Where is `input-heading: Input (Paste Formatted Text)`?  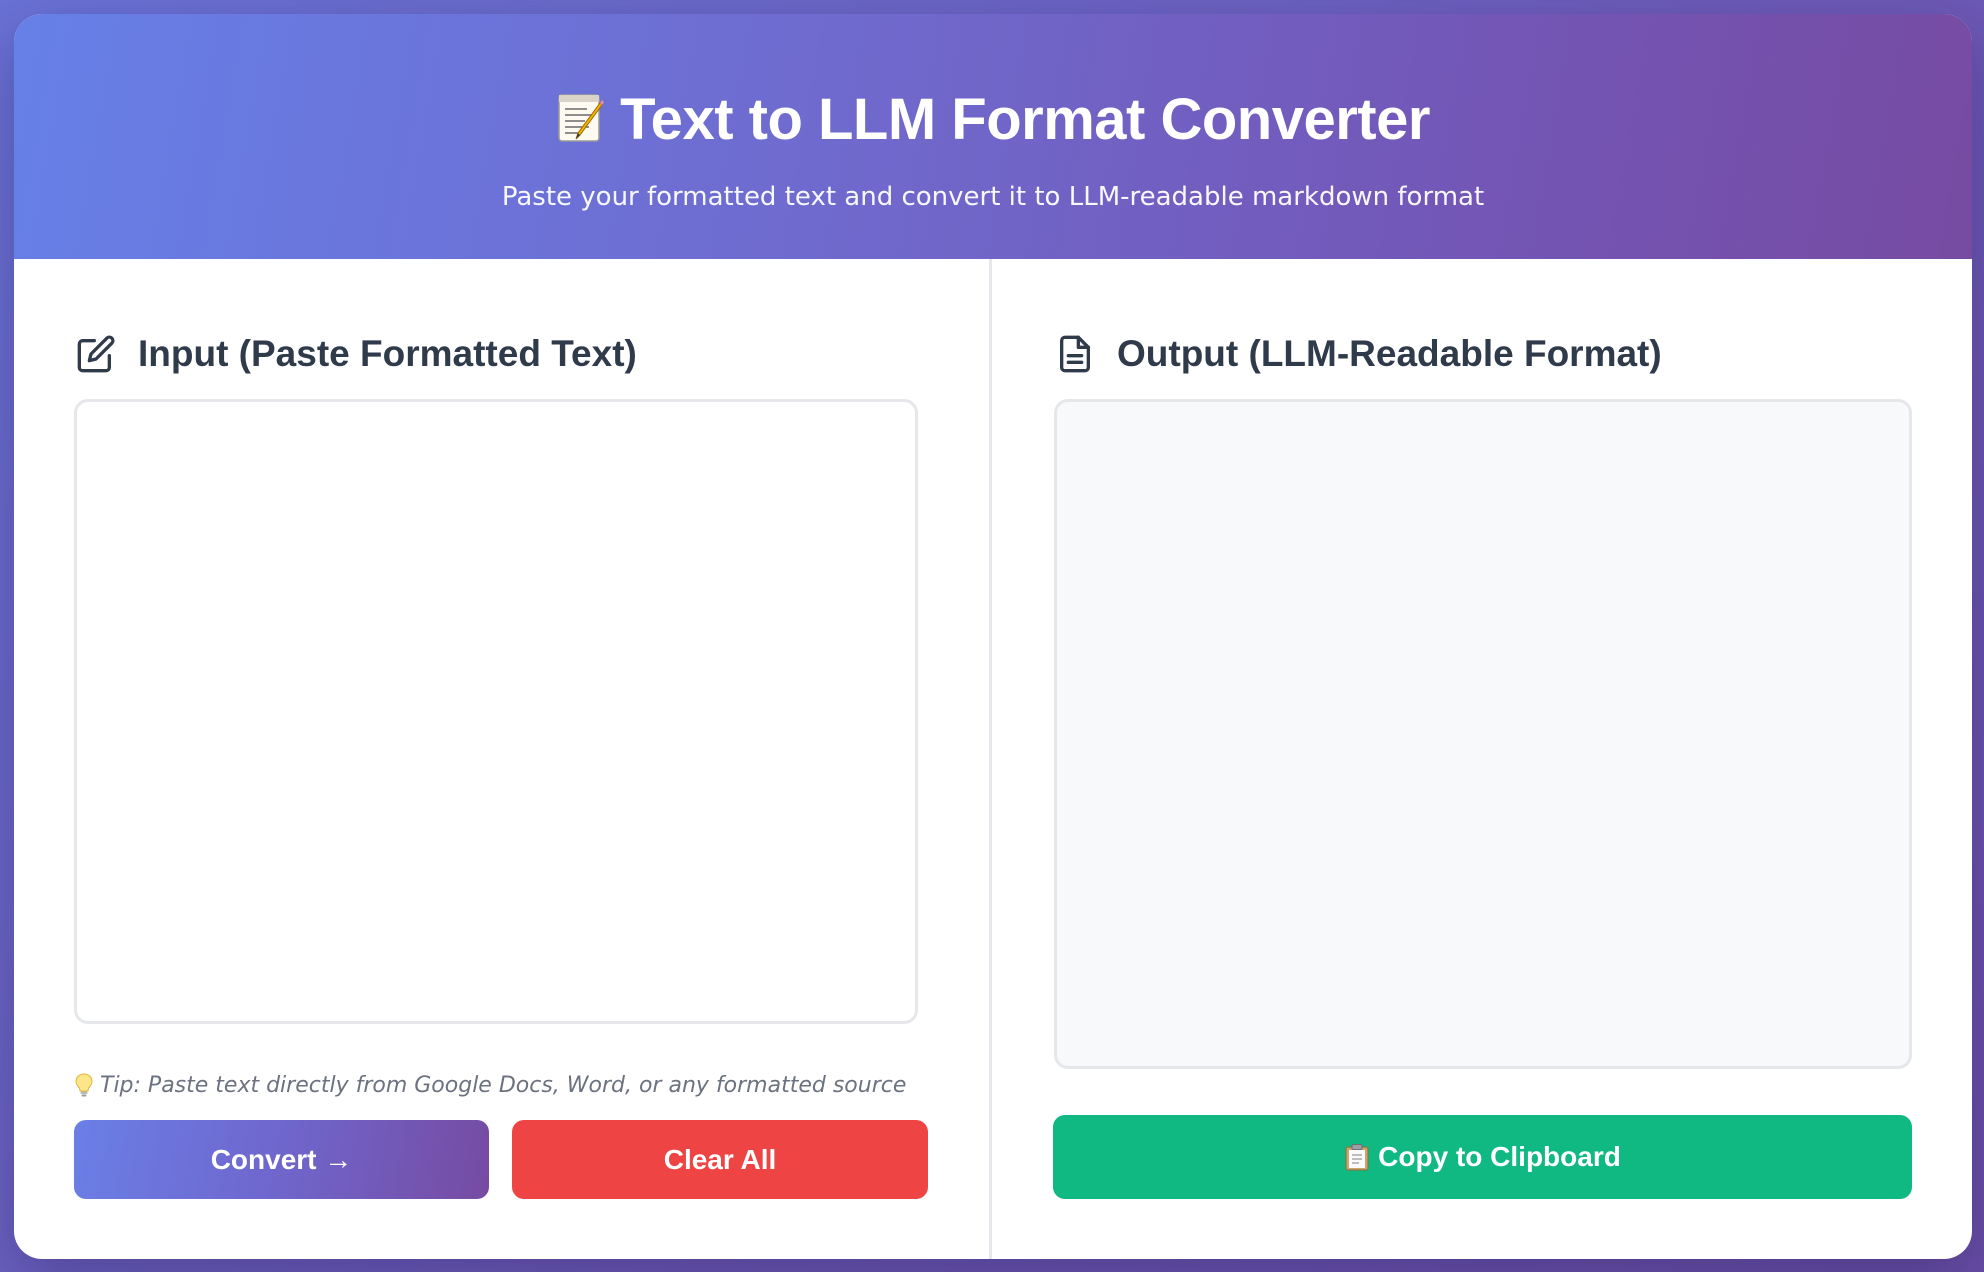 input-heading: Input (Paste Formatted Text) is located at coordinates (355, 354).